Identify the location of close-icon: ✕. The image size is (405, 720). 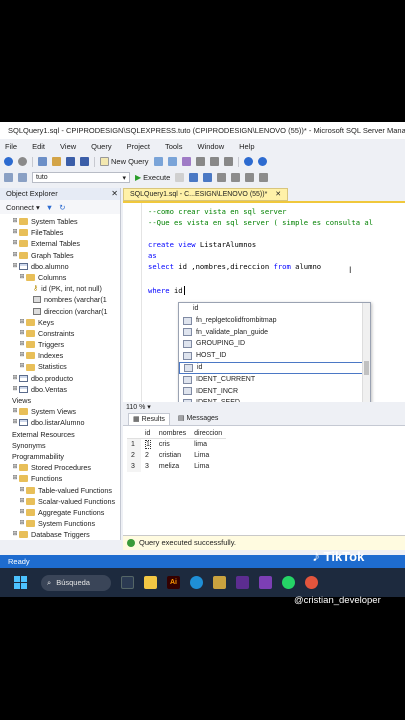
(114, 194).